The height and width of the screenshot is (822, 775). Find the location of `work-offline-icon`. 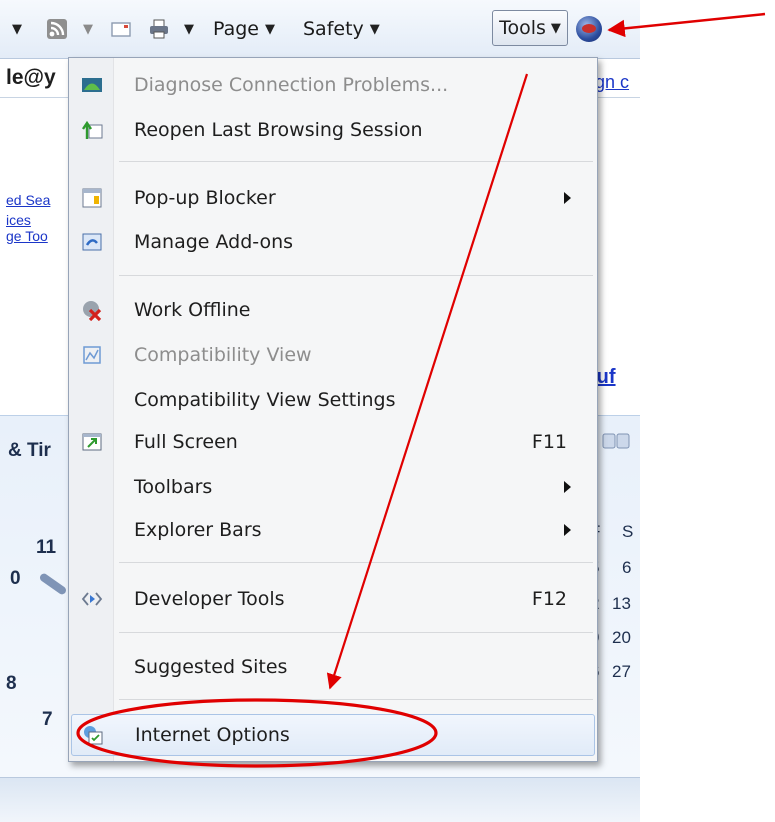

work-offline-icon is located at coordinates (92, 311).